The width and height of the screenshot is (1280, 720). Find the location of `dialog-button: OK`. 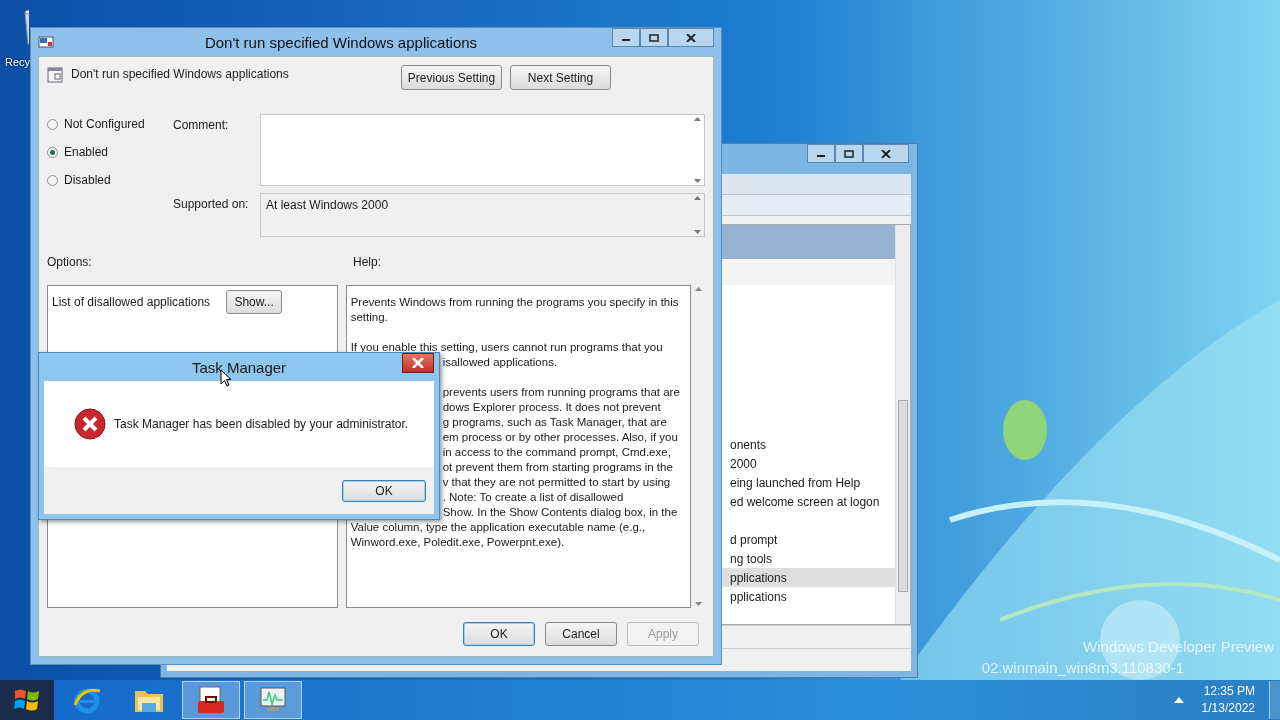

dialog-button: OK is located at coordinates (499, 634).